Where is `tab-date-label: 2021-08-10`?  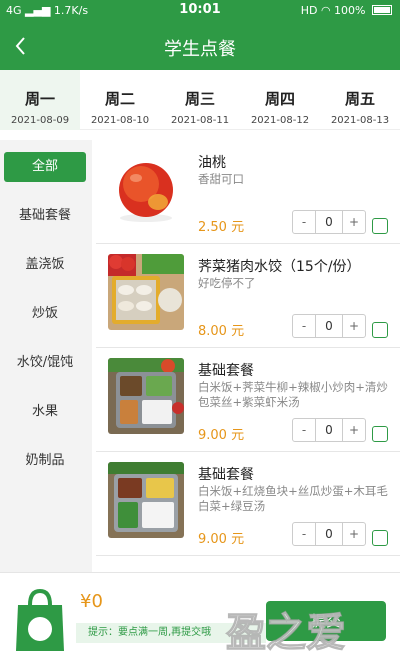
tab-date-label: 2021-08-10 is located at coordinates (120, 120).